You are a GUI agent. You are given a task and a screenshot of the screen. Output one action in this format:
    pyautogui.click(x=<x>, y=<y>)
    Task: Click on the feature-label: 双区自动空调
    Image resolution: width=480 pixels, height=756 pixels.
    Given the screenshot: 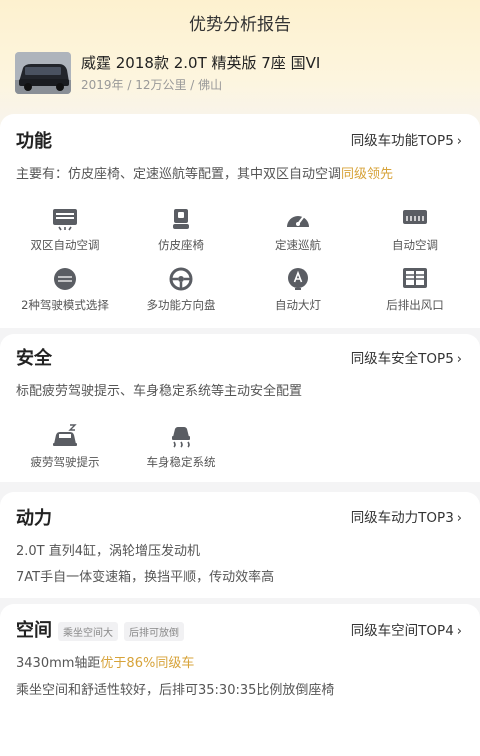 What is the action you would take?
    pyautogui.click(x=65, y=245)
    